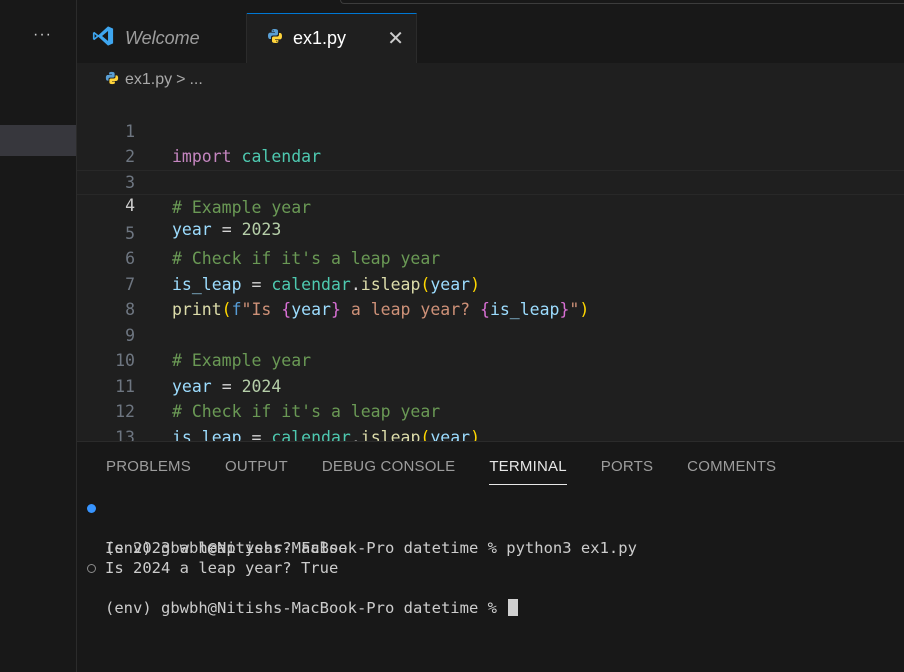 The width and height of the screenshot is (904, 672). I want to click on editor-tab-bar: Welcome ex1.py ✕, so click(490, 38).